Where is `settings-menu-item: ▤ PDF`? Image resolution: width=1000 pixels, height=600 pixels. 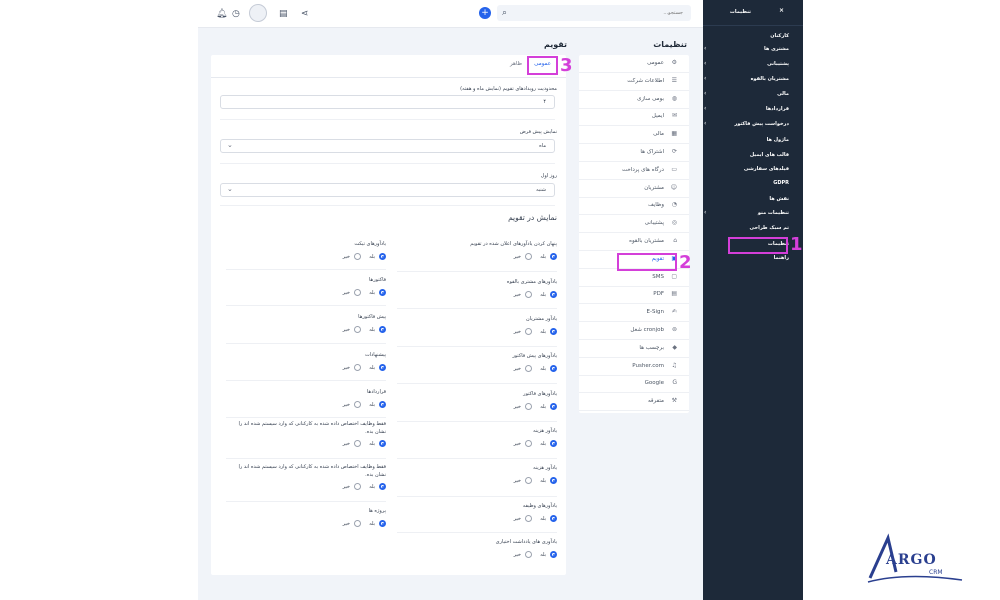
settings-menu-item: ▤ PDF is located at coordinates (634, 295).